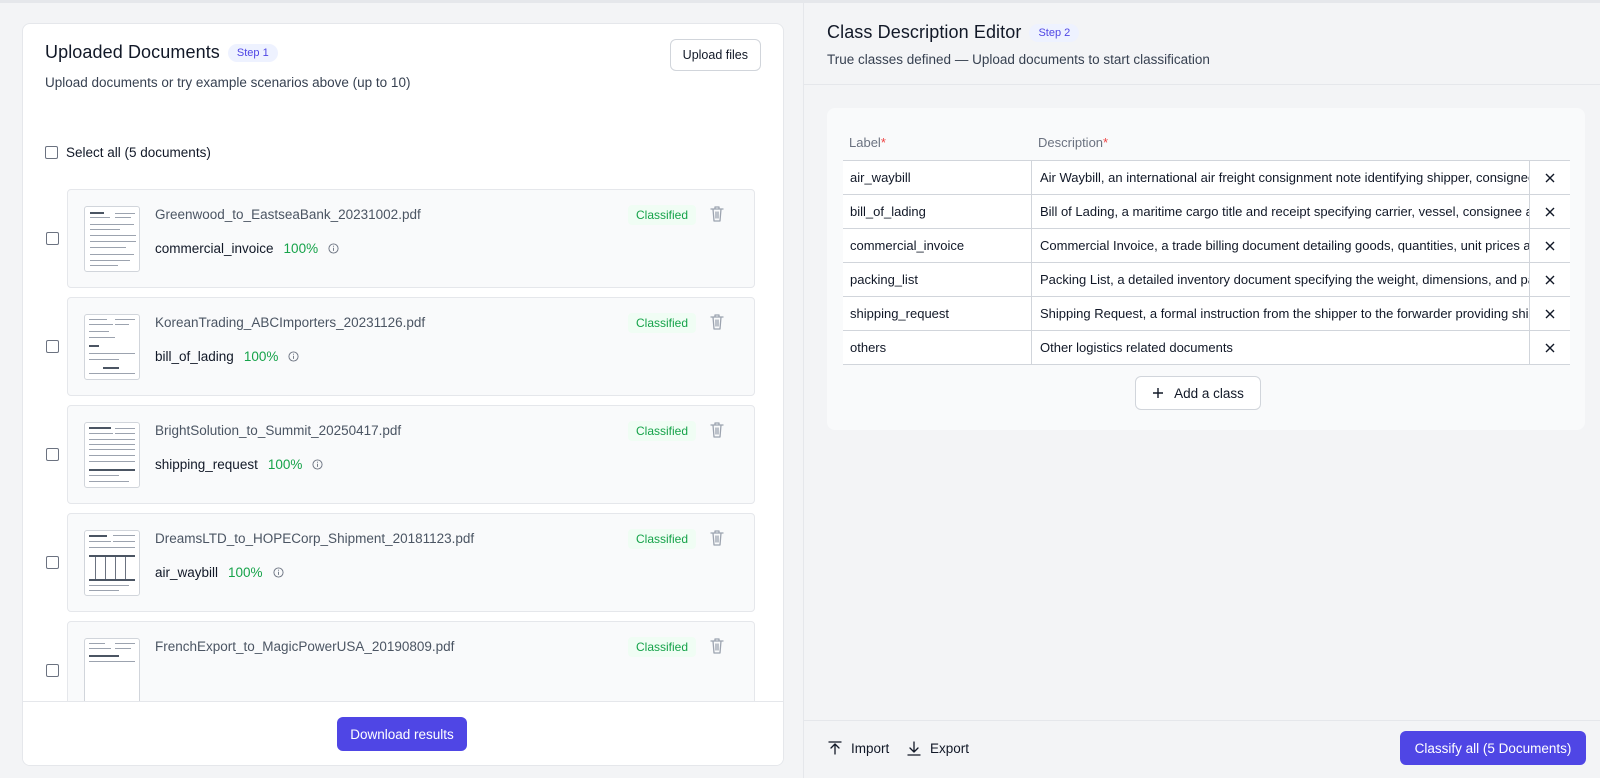 The width and height of the screenshot is (1600, 778). I want to click on select-all: Select all (5 documents), so click(128, 152).